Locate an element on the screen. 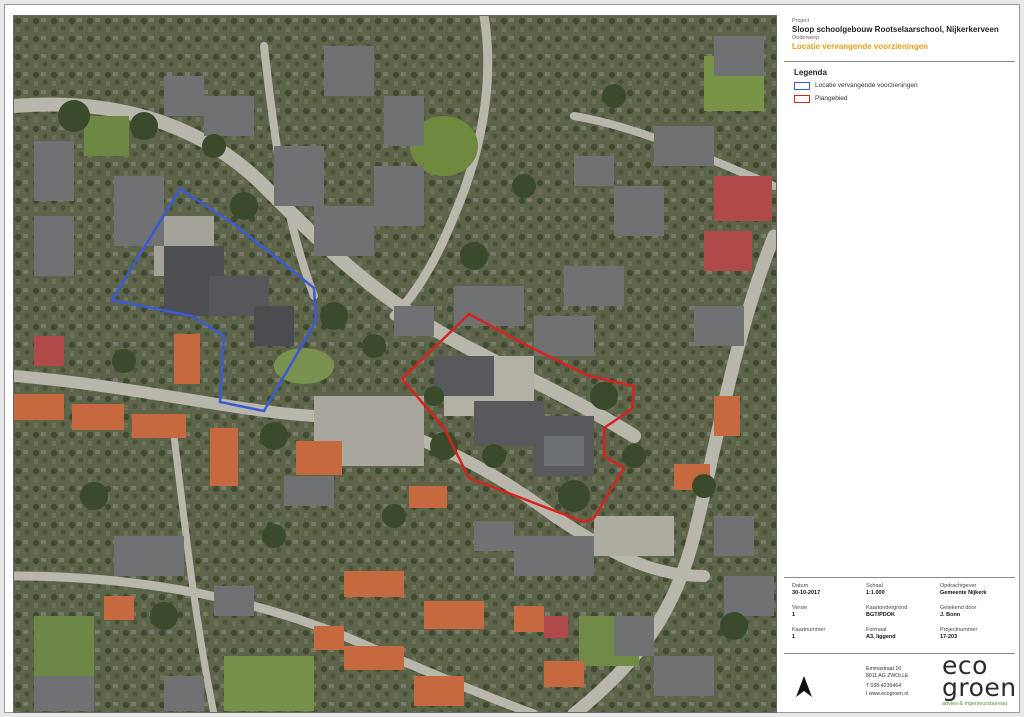  subject-title: Locatie vervangende voorzieningen is located at coordinates (860, 46).